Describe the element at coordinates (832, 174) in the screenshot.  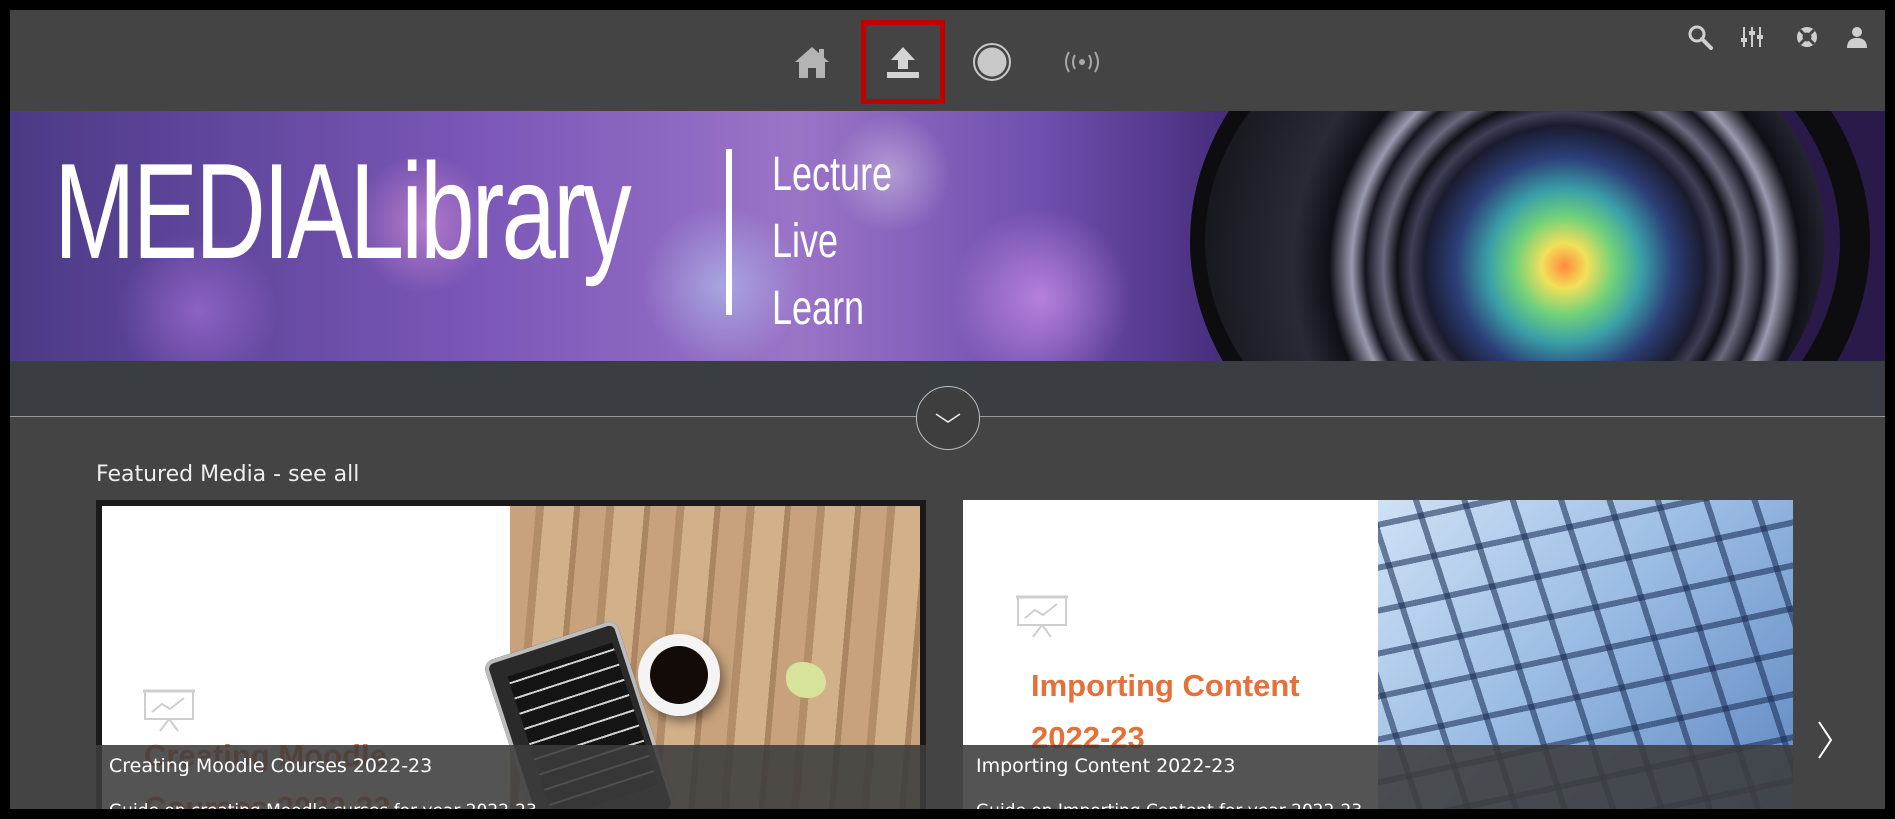
I see `tagline-lecture: Lecture` at that location.